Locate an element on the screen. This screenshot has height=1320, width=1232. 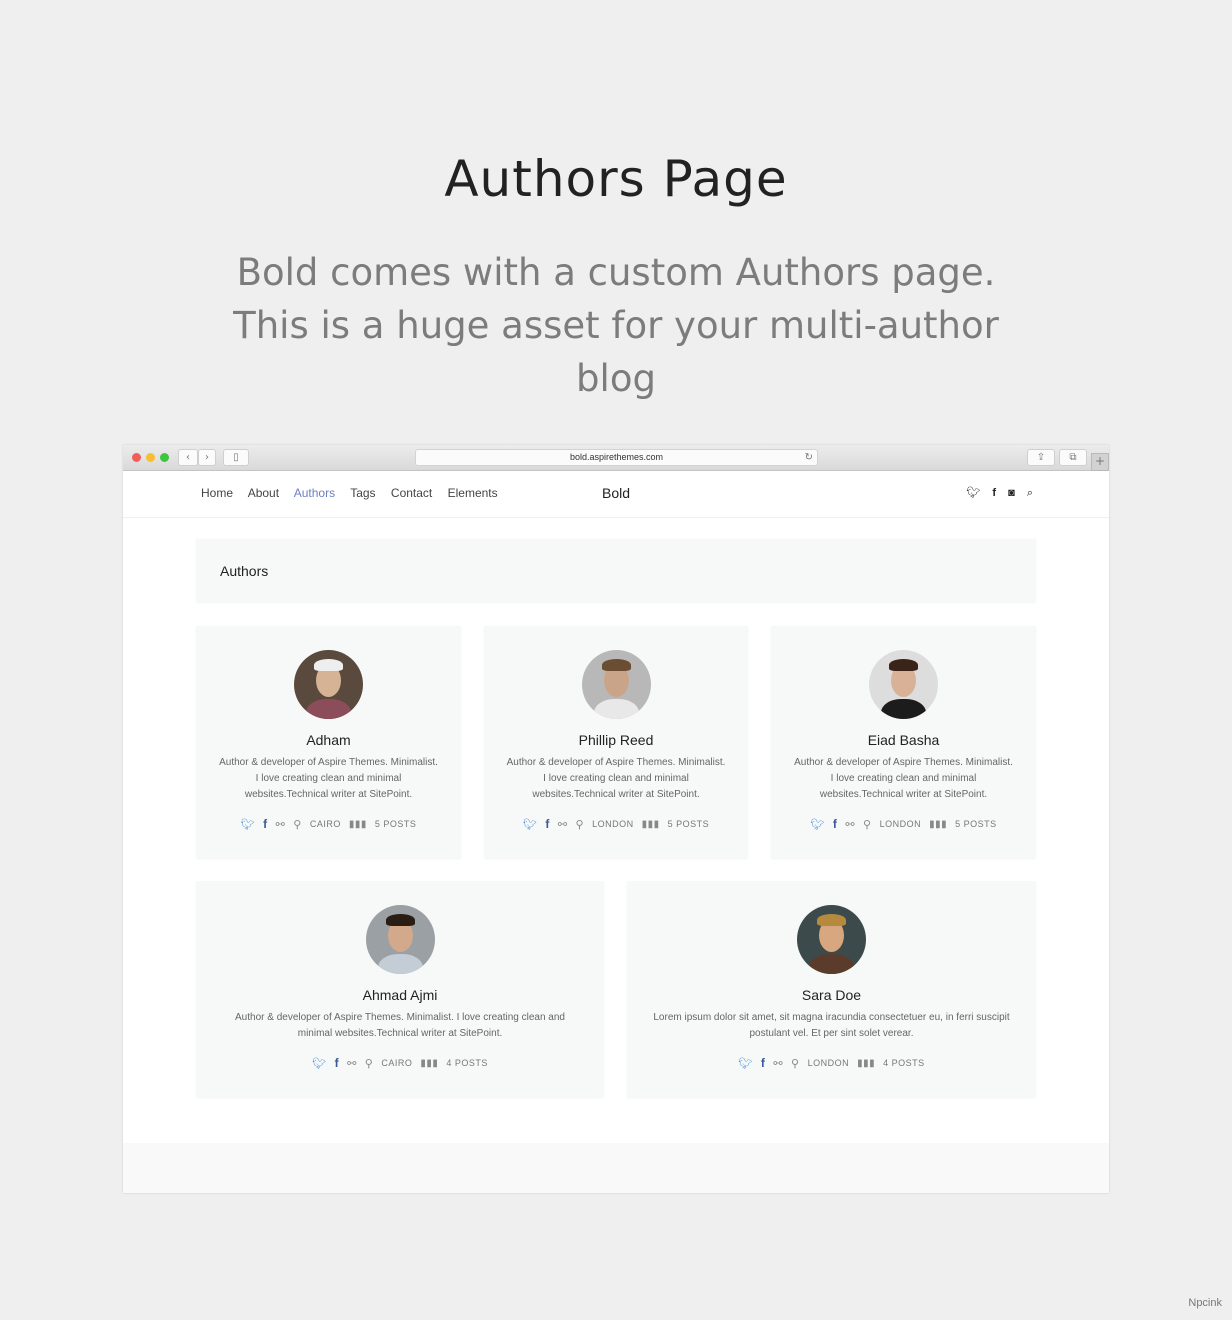
new-tab-button: + is located at coordinates (1100, 462).